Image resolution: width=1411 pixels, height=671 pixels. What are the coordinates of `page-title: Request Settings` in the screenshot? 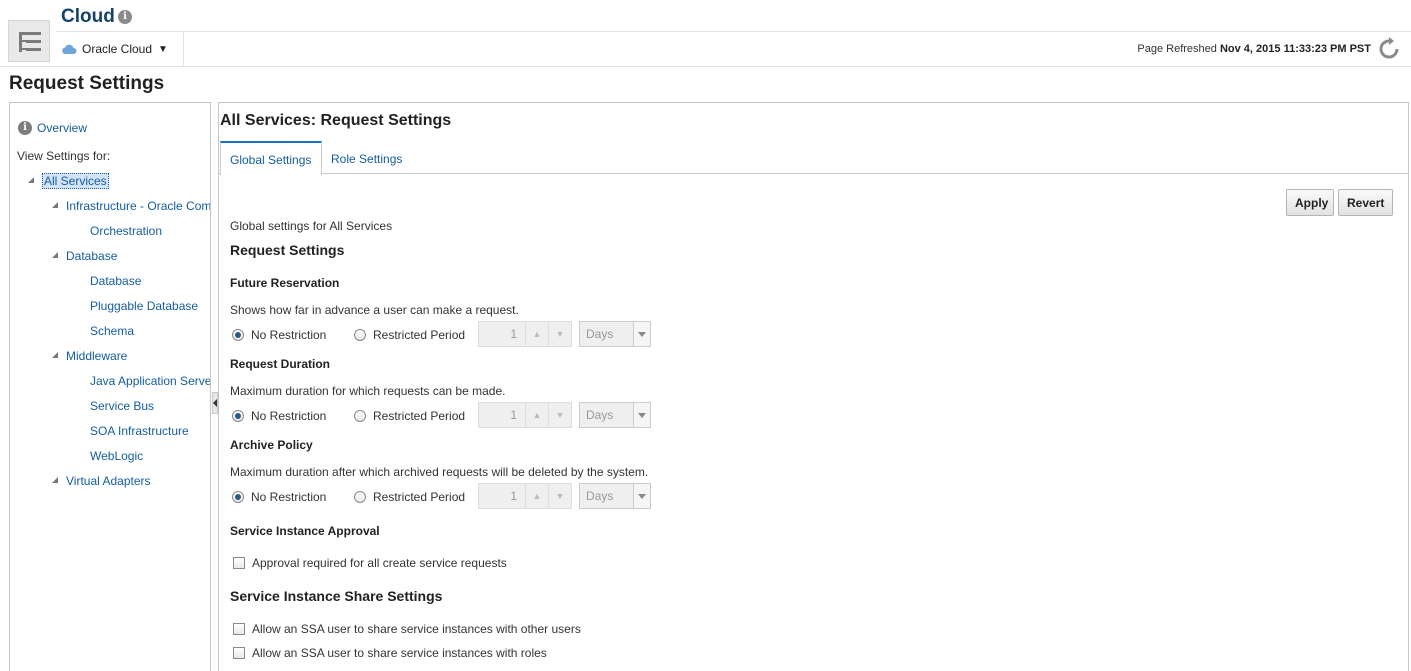 It's located at (87, 83).